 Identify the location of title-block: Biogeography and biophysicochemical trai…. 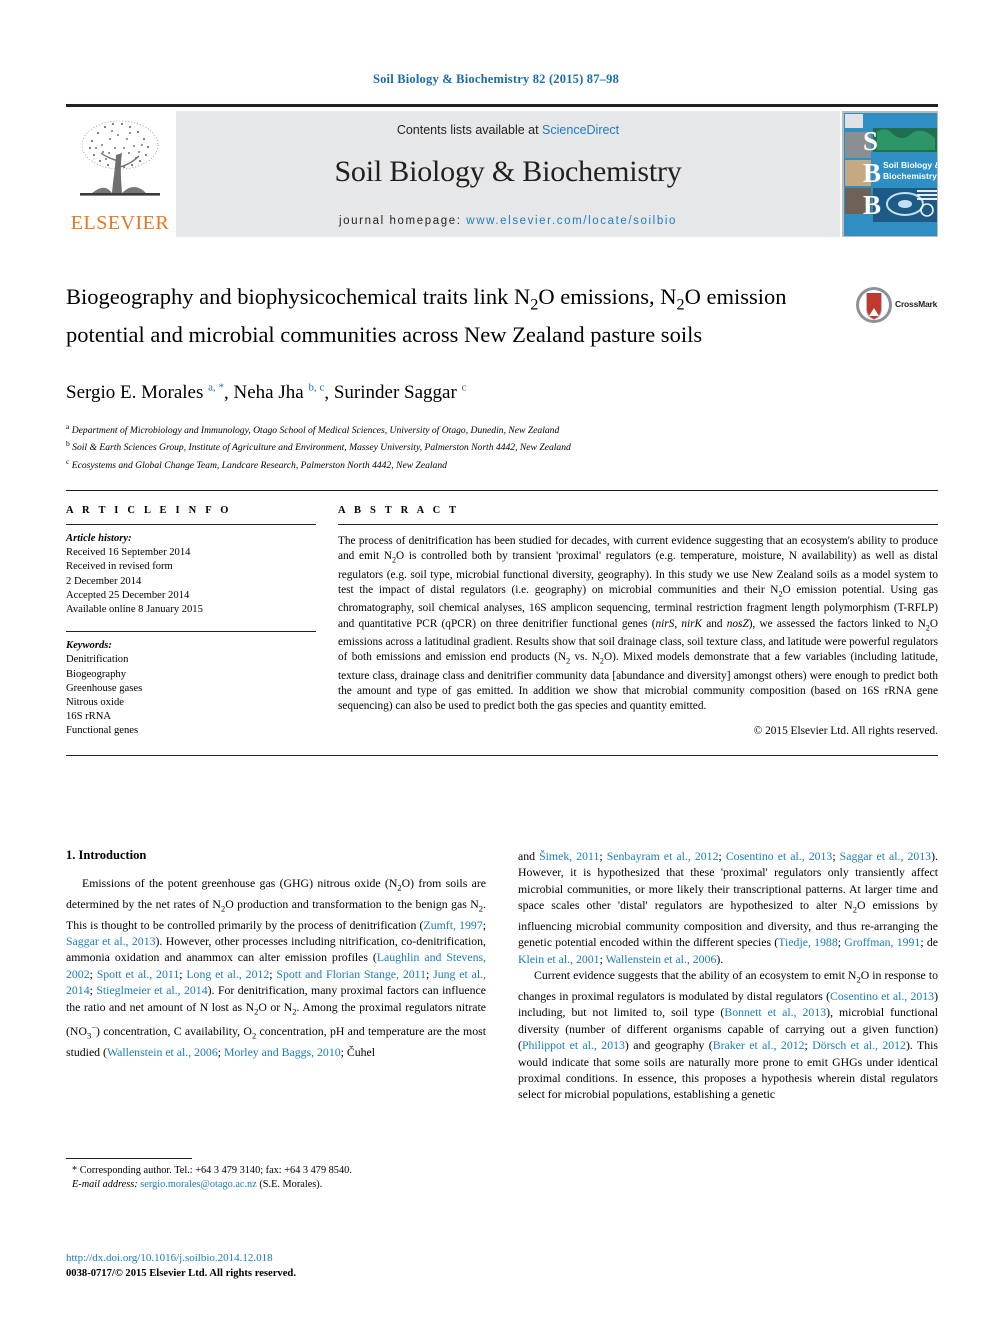
(456, 315).